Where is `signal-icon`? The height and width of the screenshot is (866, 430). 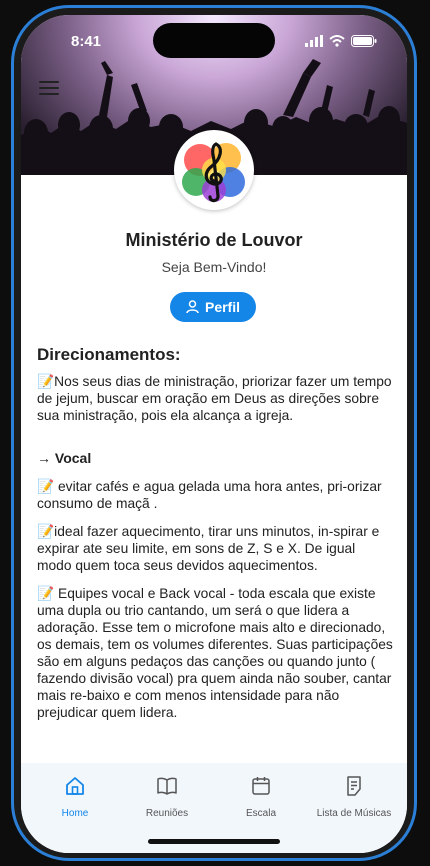
signal-icon is located at coordinates (314, 41).